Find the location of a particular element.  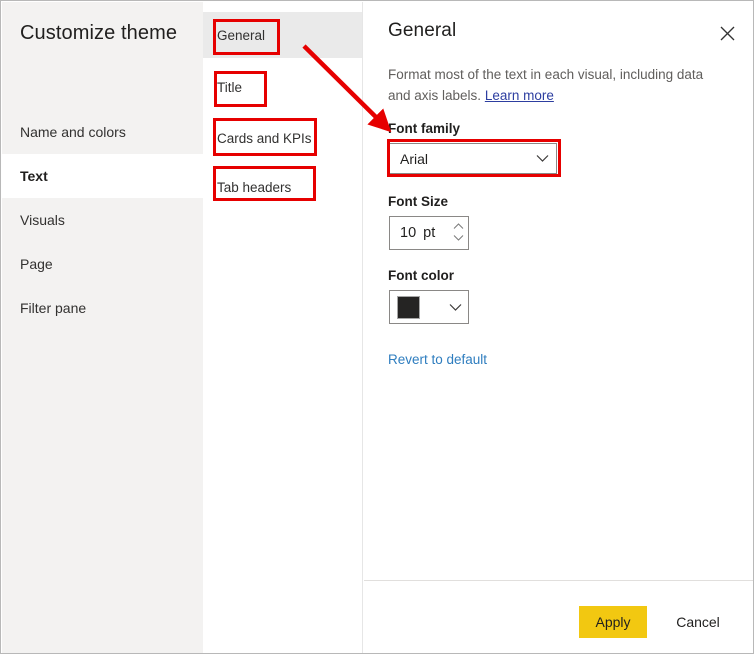

sidebar-item-name-and-colors: Name and colors is located at coordinates (102, 132).